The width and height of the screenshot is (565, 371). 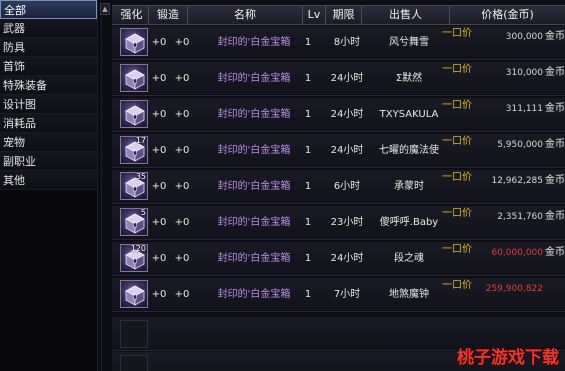 What do you see at coordinates (406, 15) in the screenshot?
I see `header-seller: 出售人` at bounding box center [406, 15].